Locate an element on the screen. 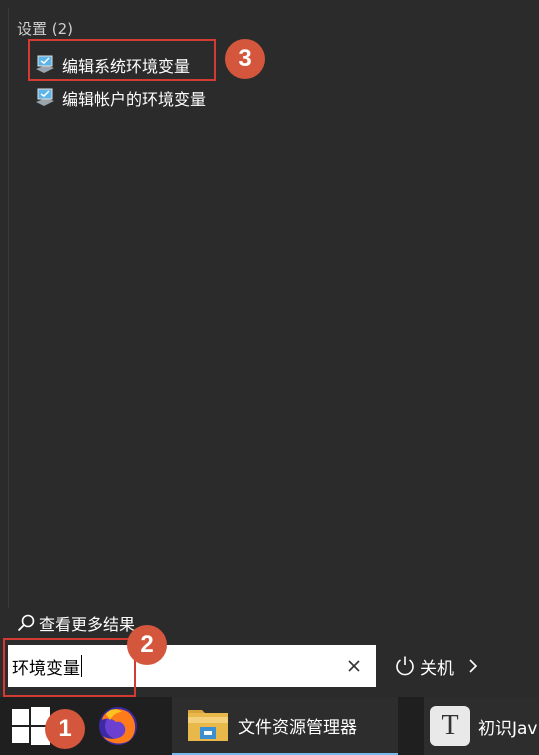 The height and width of the screenshot is (755, 539). taskbar-typora: T 初识Jav is located at coordinates (481, 726).